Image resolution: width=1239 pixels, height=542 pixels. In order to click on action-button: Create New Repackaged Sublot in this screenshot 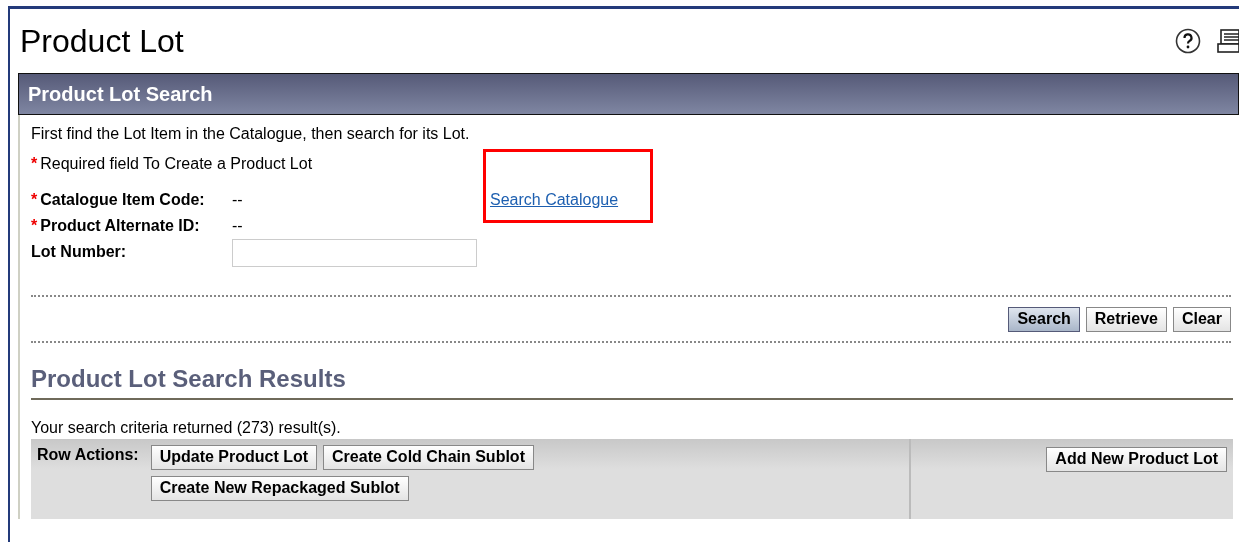, I will do `click(279, 488)`.